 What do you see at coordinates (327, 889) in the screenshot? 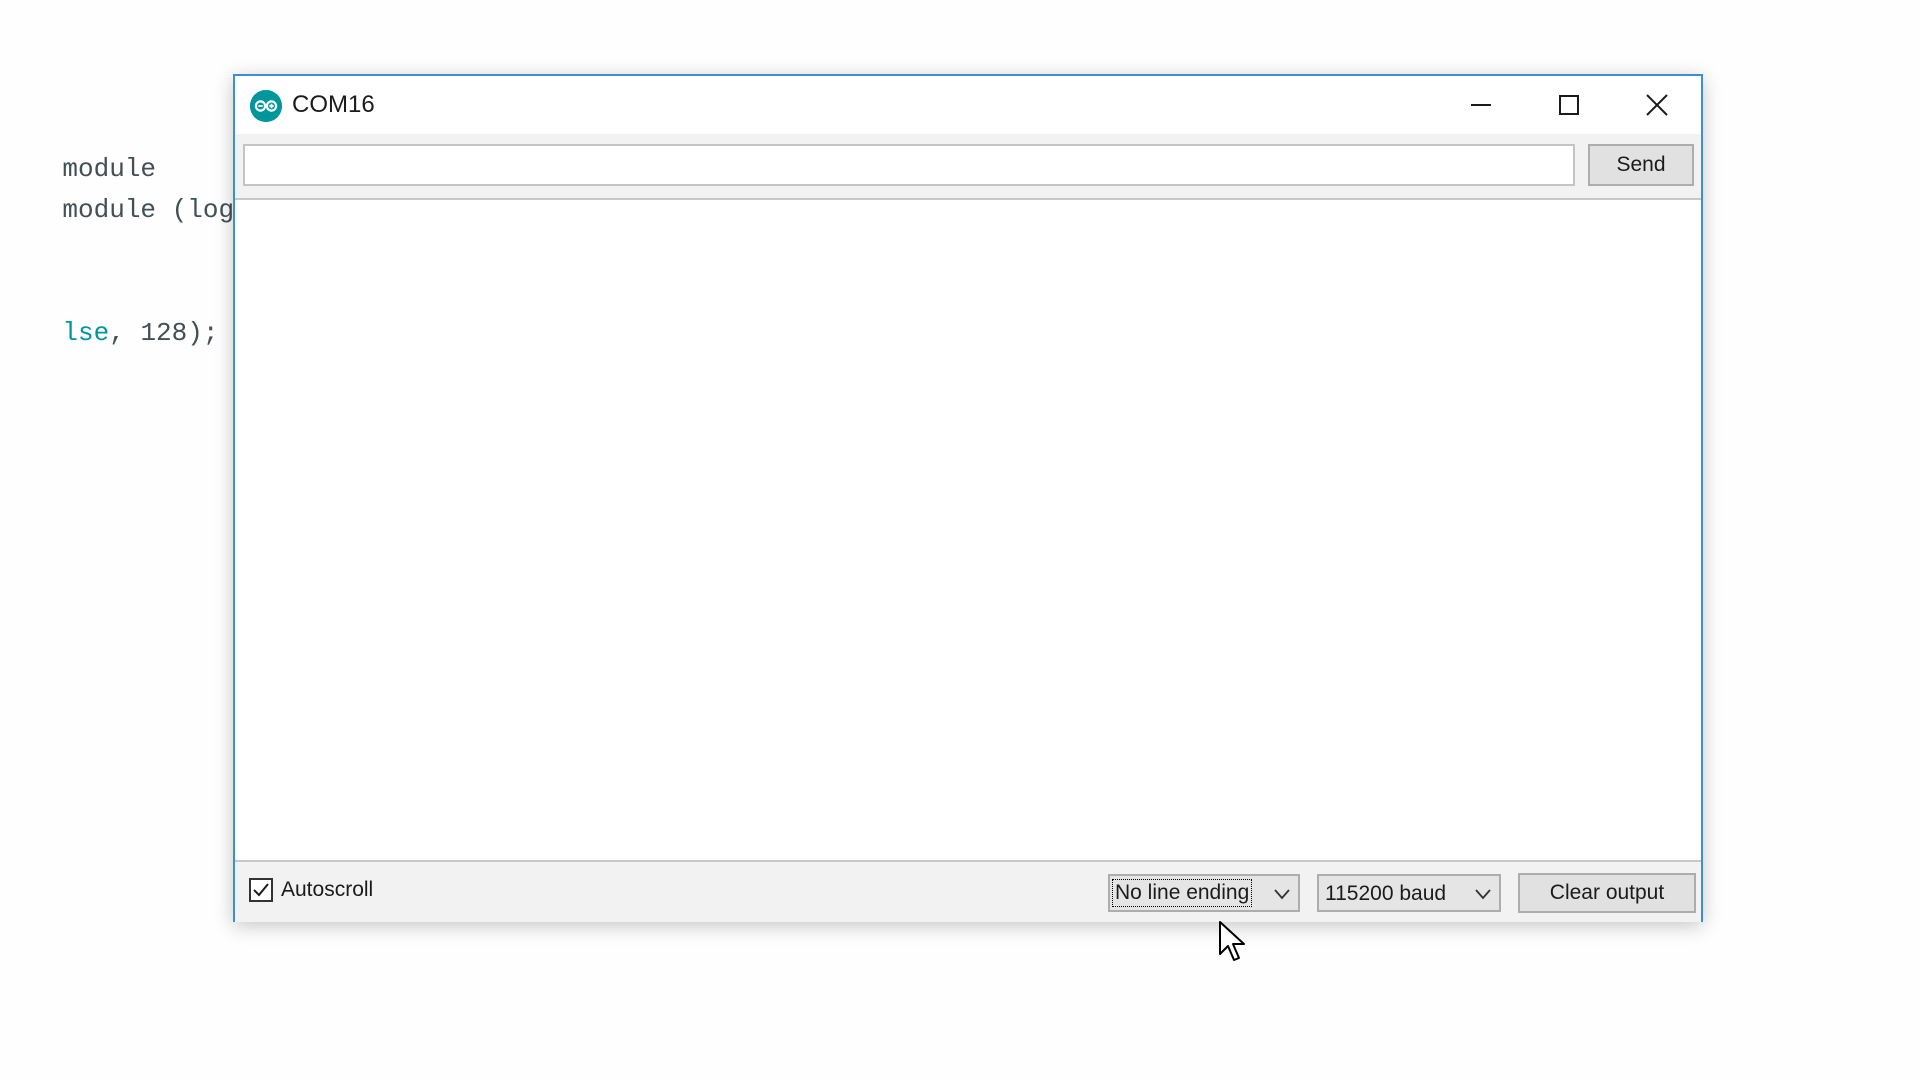
I see `autoscroll-label: Autoscroll` at bounding box center [327, 889].